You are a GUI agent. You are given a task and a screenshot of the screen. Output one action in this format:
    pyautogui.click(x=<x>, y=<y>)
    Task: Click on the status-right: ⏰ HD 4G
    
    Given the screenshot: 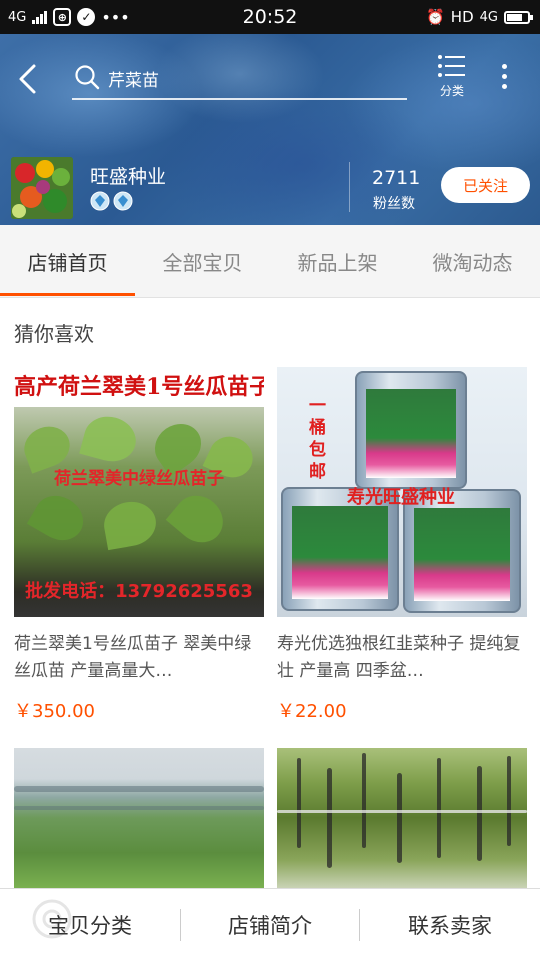 What is the action you would take?
    pyautogui.click(x=479, y=17)
    